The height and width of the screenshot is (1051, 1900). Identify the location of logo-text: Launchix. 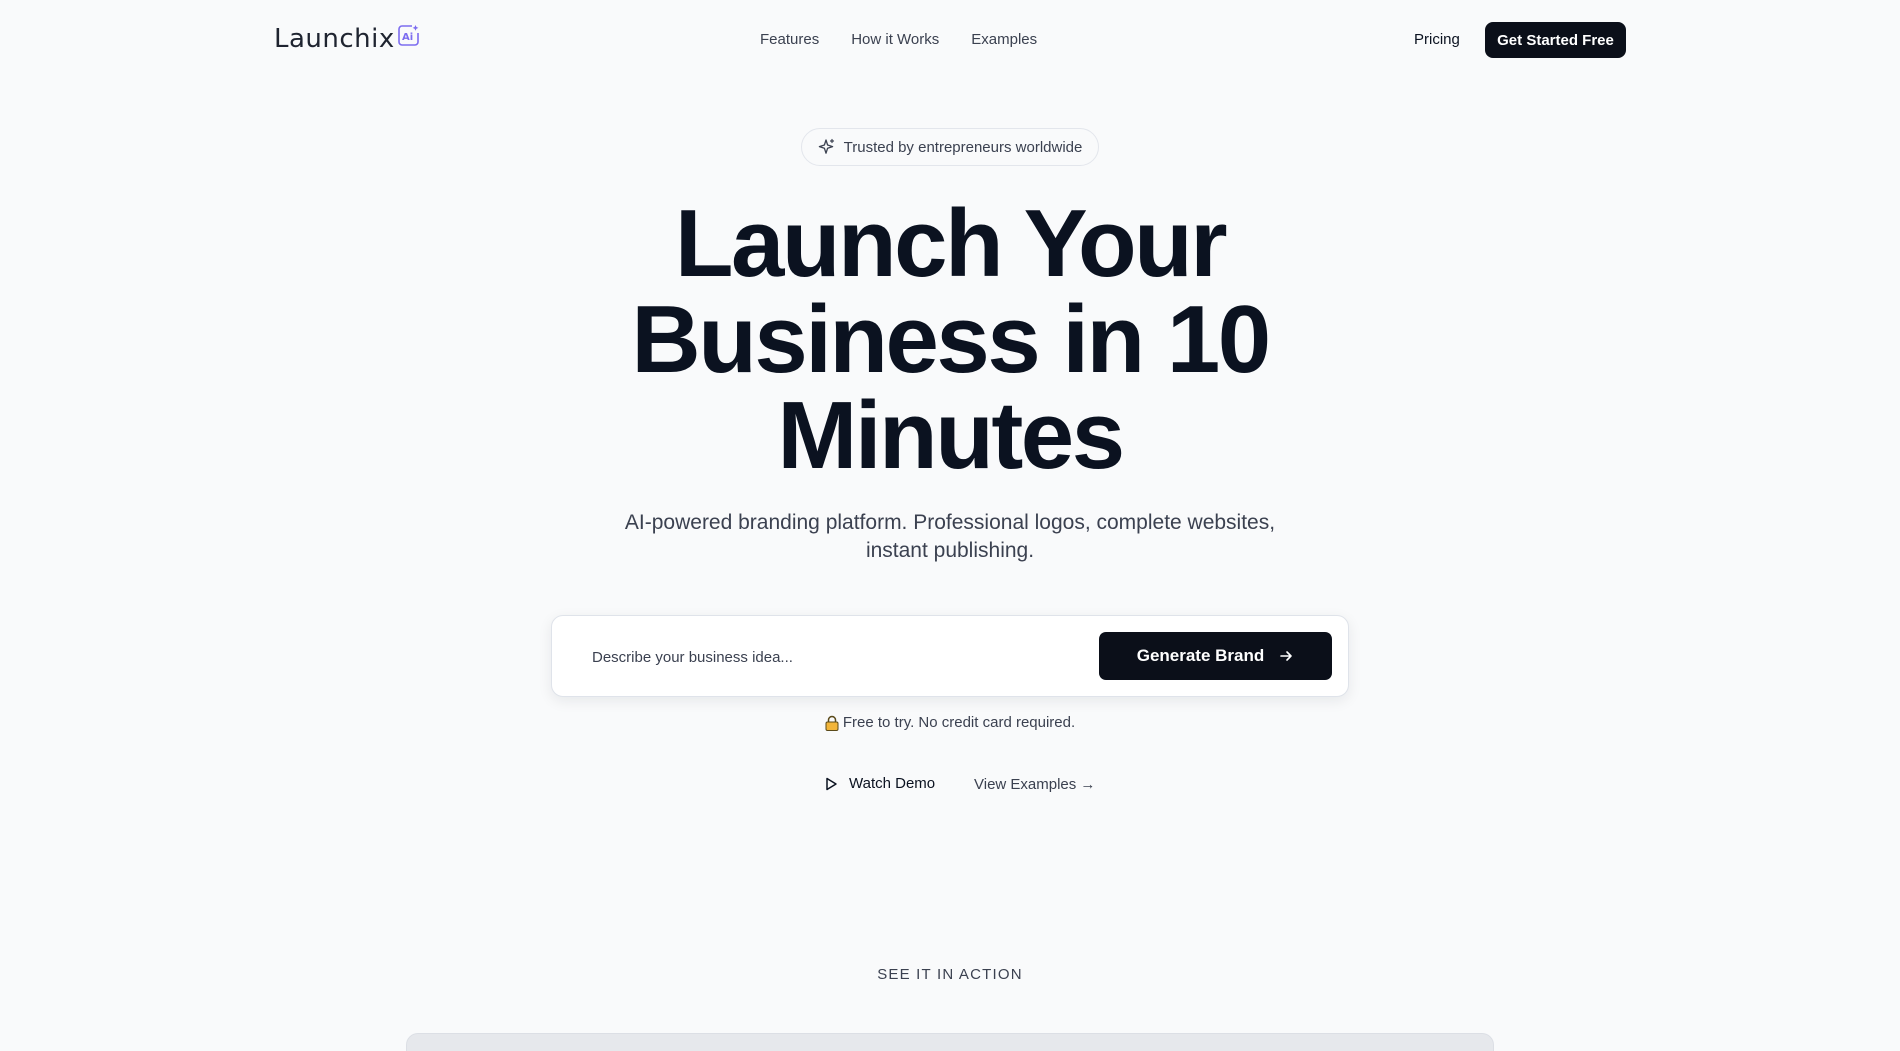
(334, 39).